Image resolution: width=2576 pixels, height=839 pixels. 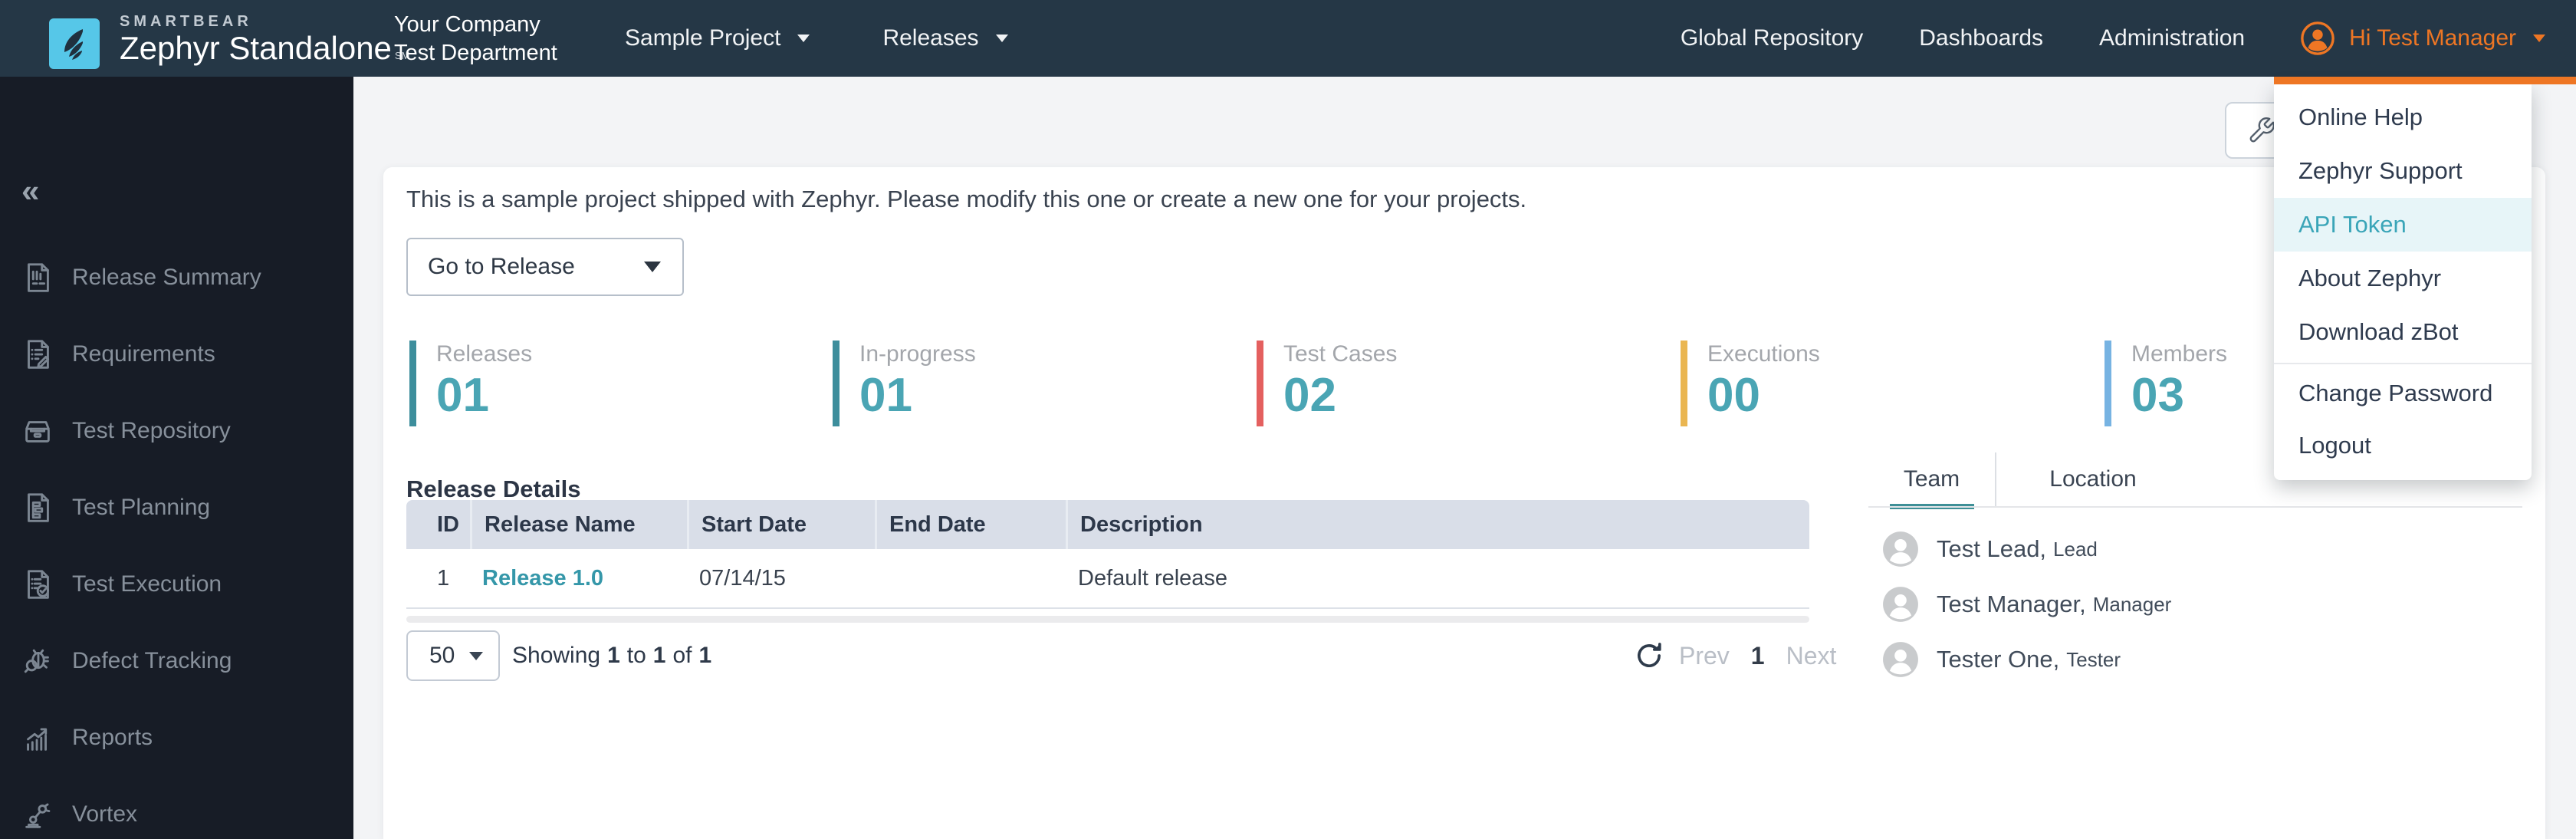 I want to click on sidebar-item-requirements: Requirements, so click(x=177, y=354).